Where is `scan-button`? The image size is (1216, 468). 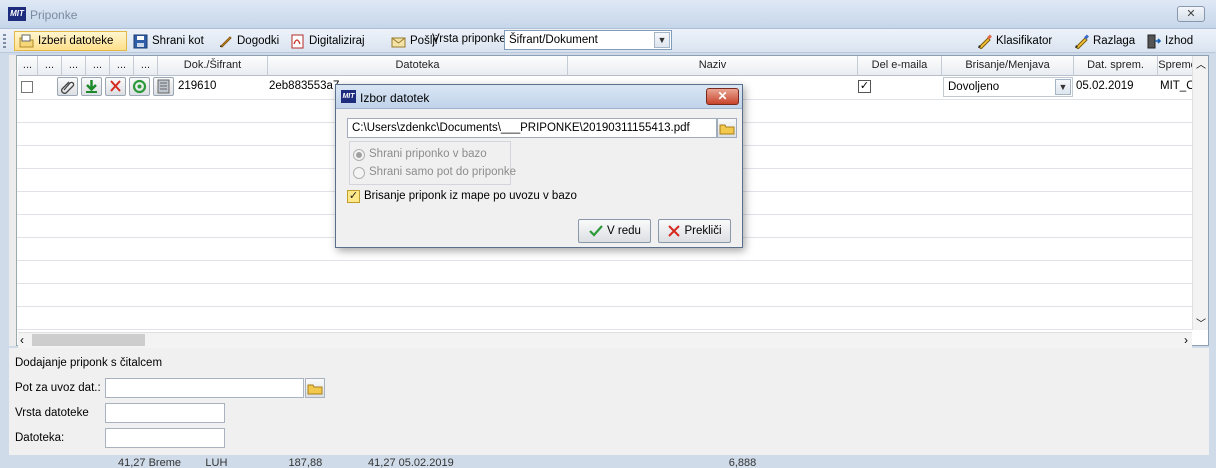
scan-button is located at coordinates (163, 86).